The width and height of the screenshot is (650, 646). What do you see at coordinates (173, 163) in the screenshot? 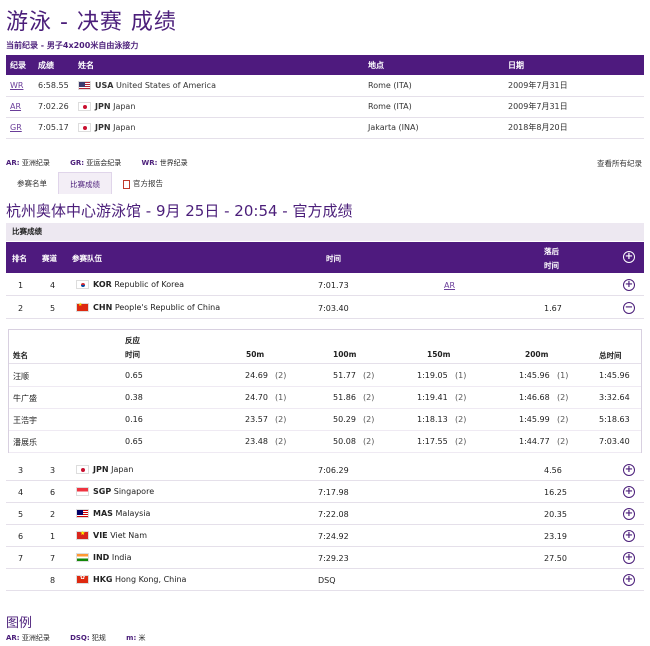
I see `legend-label: 世界纪录` at bounding box center [173, 163].